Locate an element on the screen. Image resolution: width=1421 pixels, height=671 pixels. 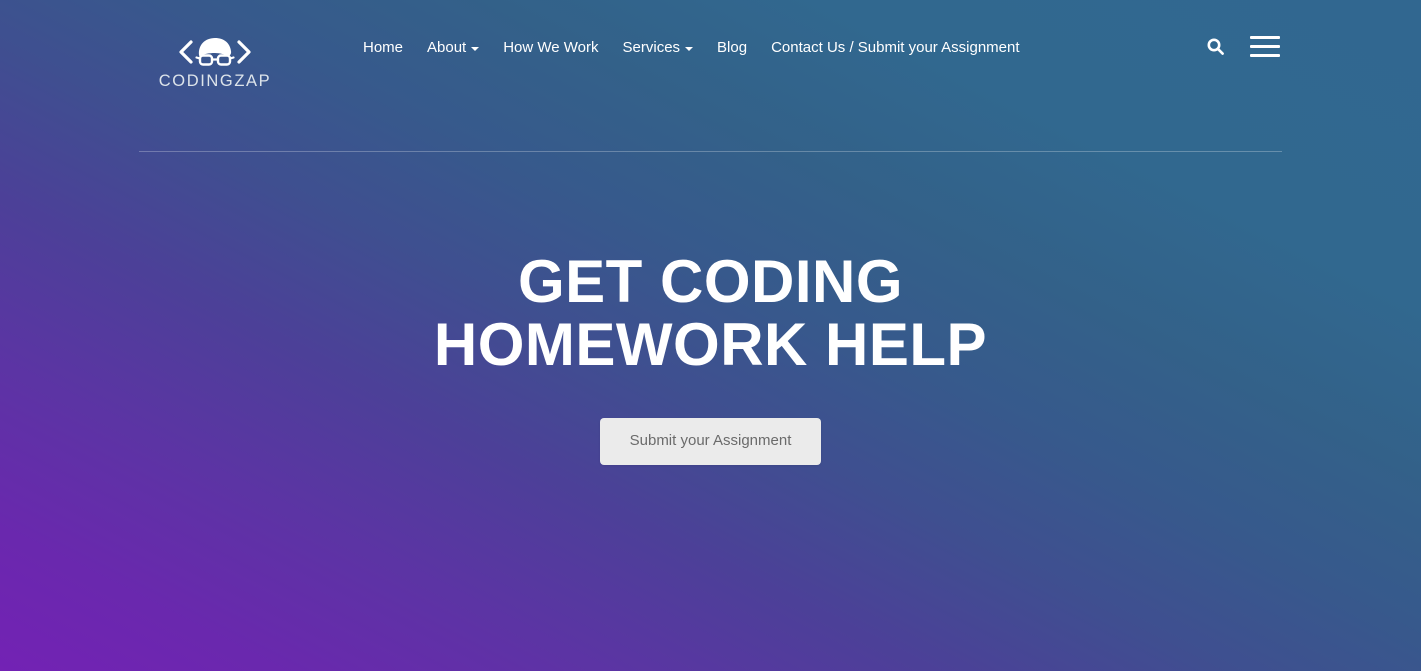
site-logo: CODINGZAP is located at coordinates (215, 61).